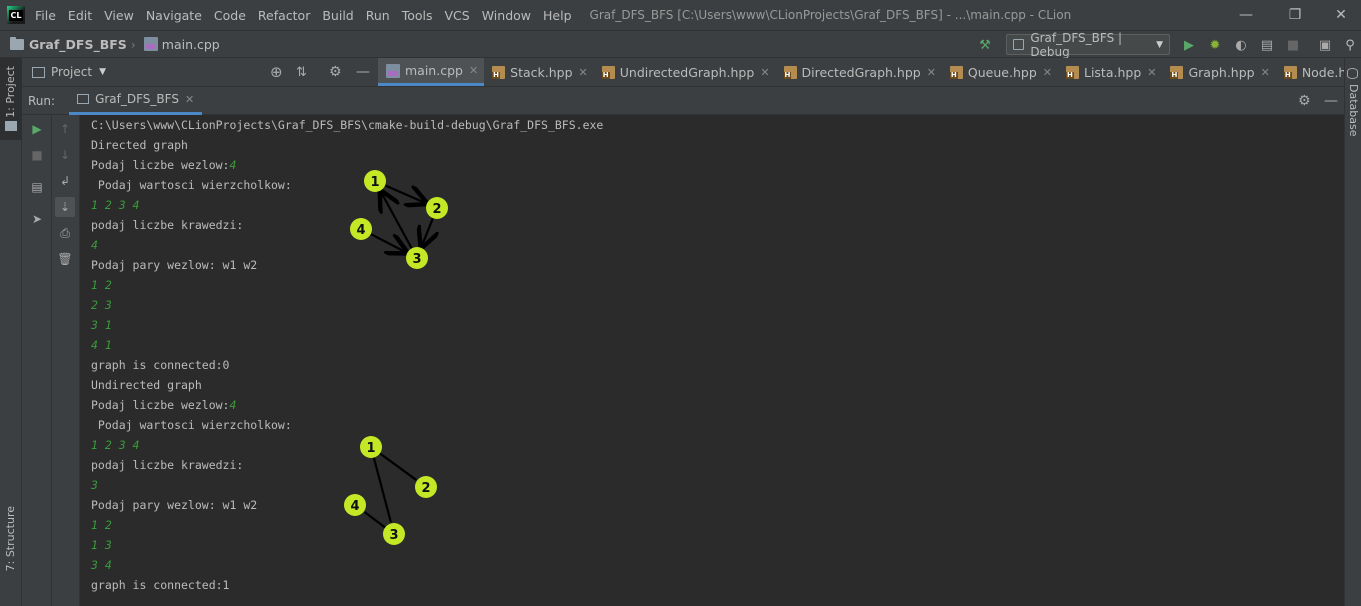  I want to click on menu-refactor: Refactor, so click(284, 15).